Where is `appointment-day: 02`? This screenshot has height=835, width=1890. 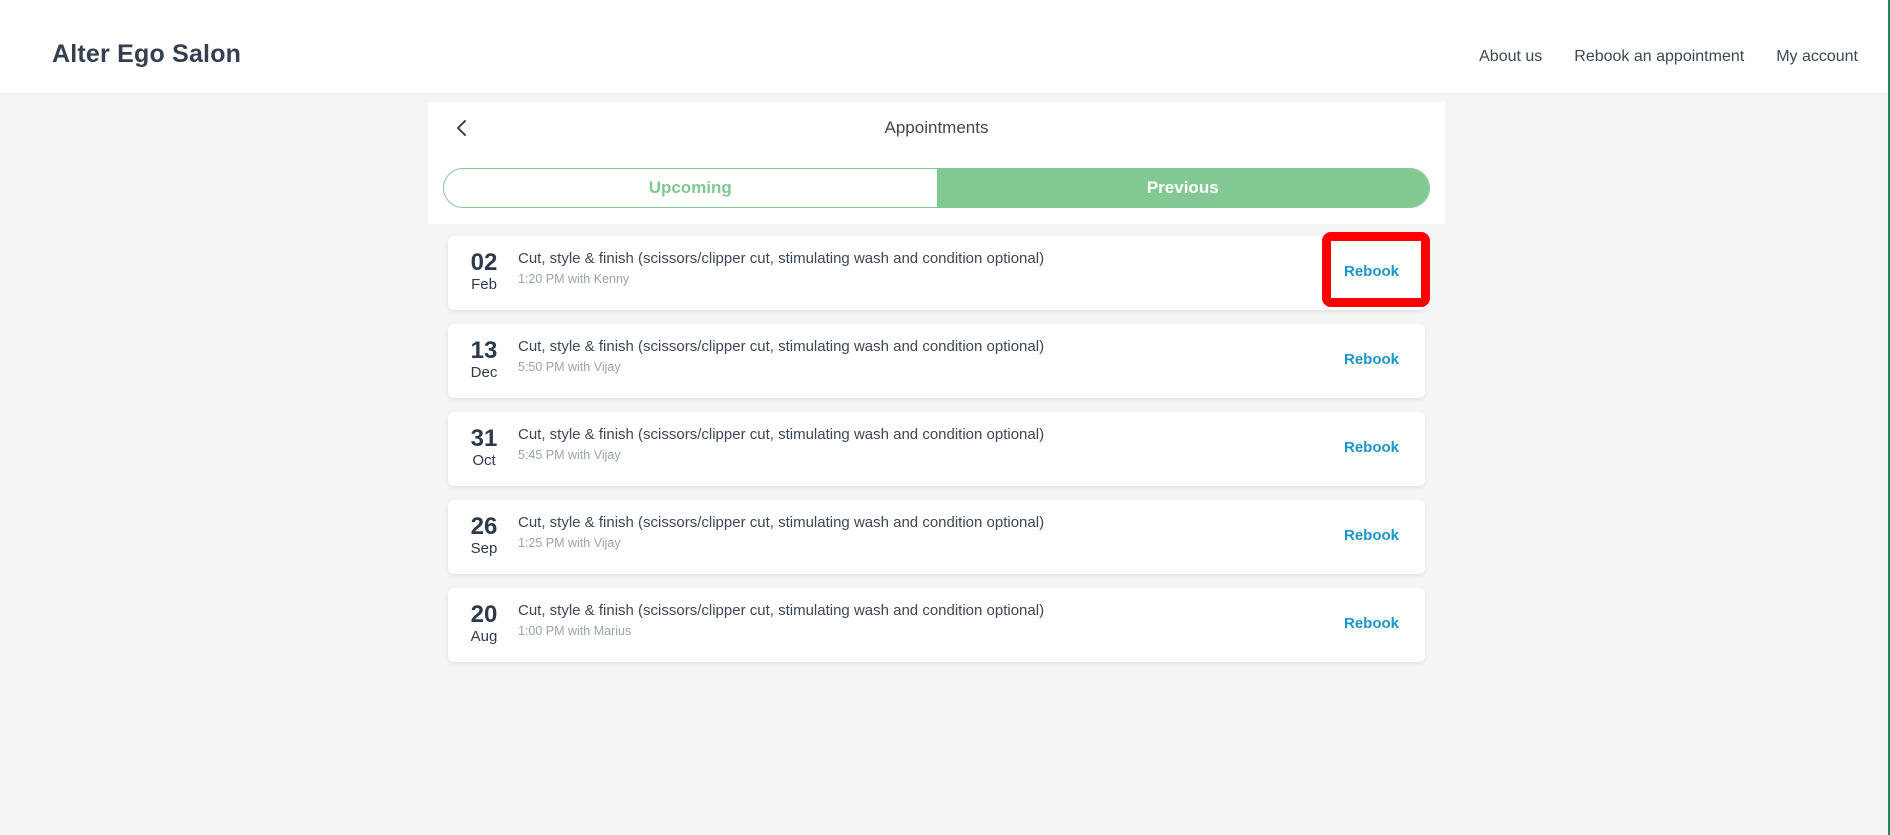
appointment-day: 02 is located at coordinates (484, 262).